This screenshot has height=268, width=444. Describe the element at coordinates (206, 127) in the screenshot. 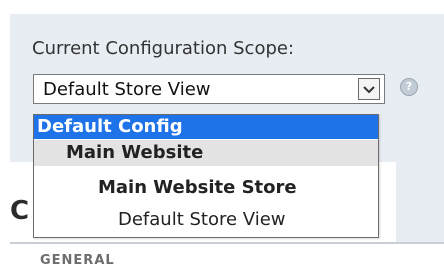

I see `dropdown-option-default-config: Default Config` at that location.